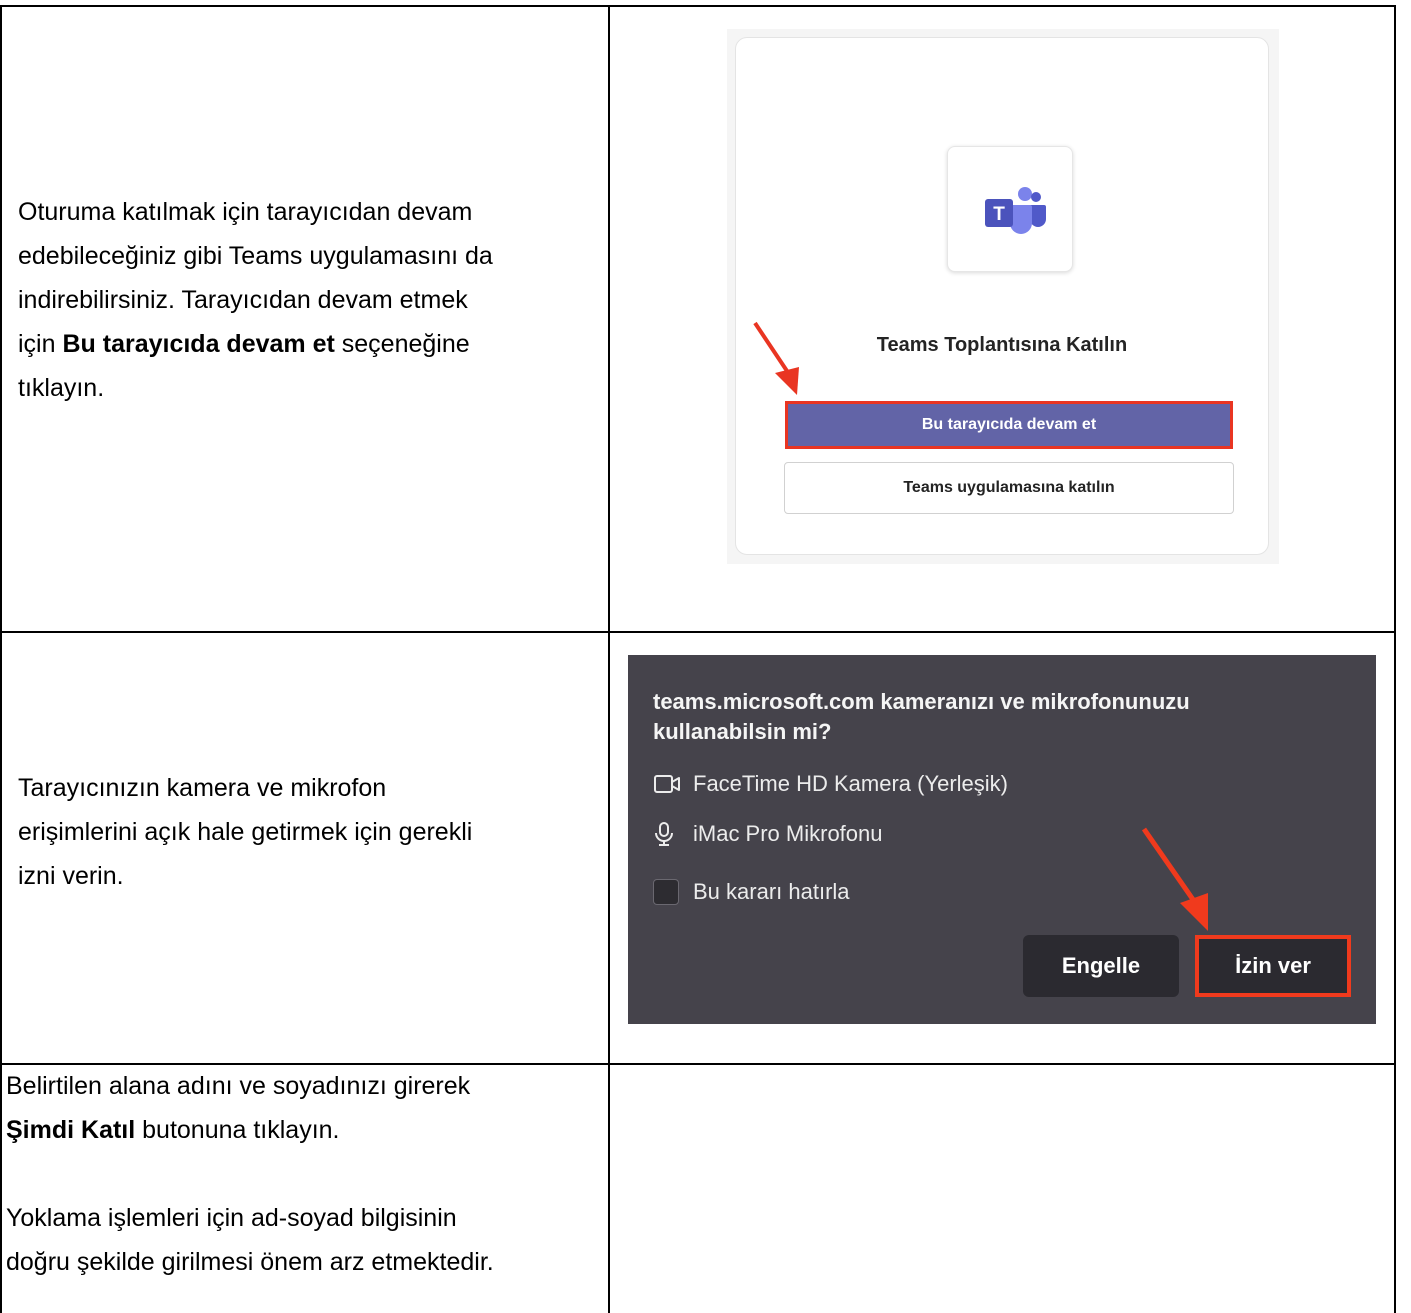 The image size is (1411, 1313). Describe the element at coordinates (71, 876) in the screenshot. I see `row2-line3: izni verin.` at that location.